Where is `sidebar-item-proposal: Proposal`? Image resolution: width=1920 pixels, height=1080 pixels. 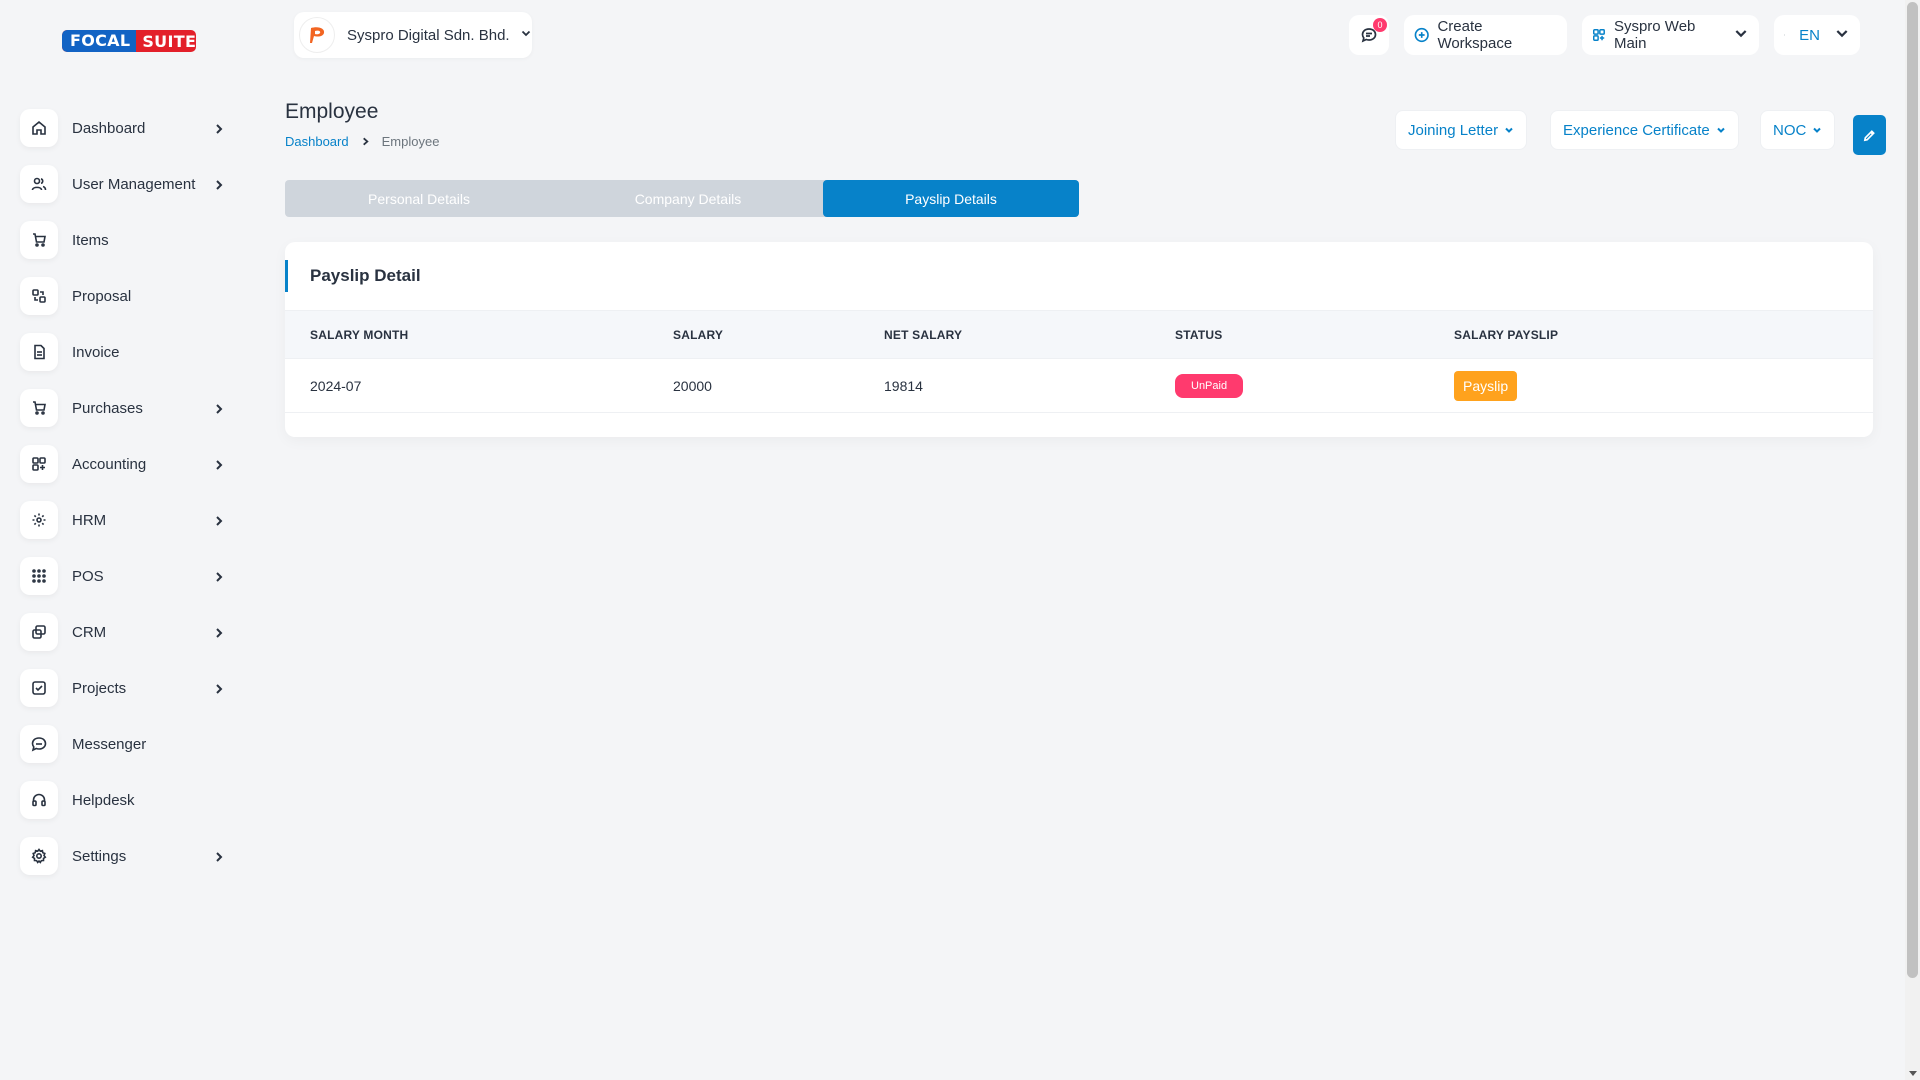 sidebar-item-proposal: Proposal is located at coordinates (127, 296).